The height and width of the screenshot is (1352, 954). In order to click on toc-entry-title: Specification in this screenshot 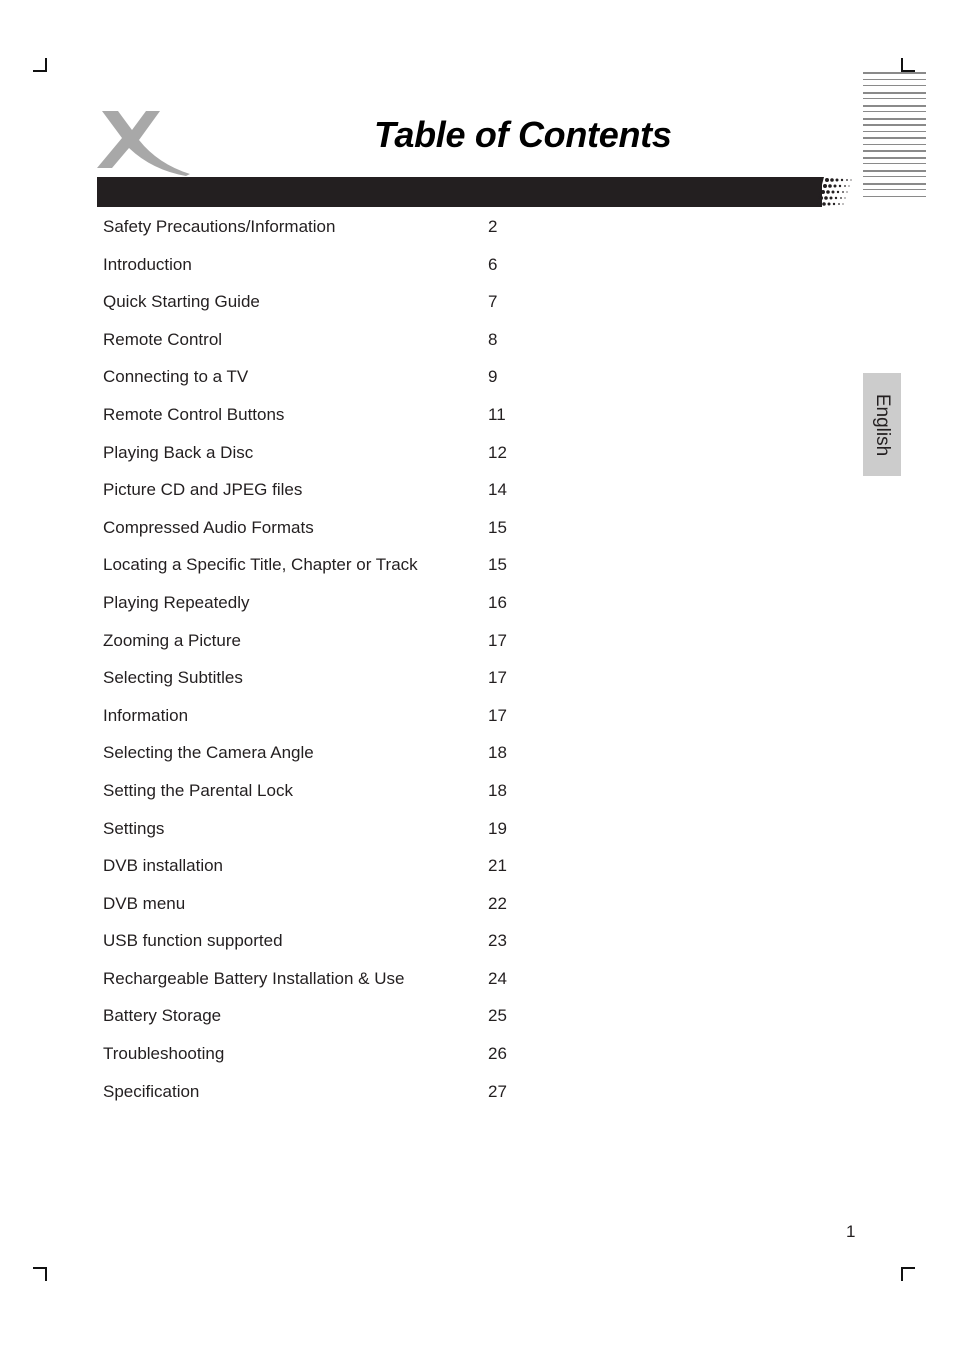, I will do `click(151, 1091)`.